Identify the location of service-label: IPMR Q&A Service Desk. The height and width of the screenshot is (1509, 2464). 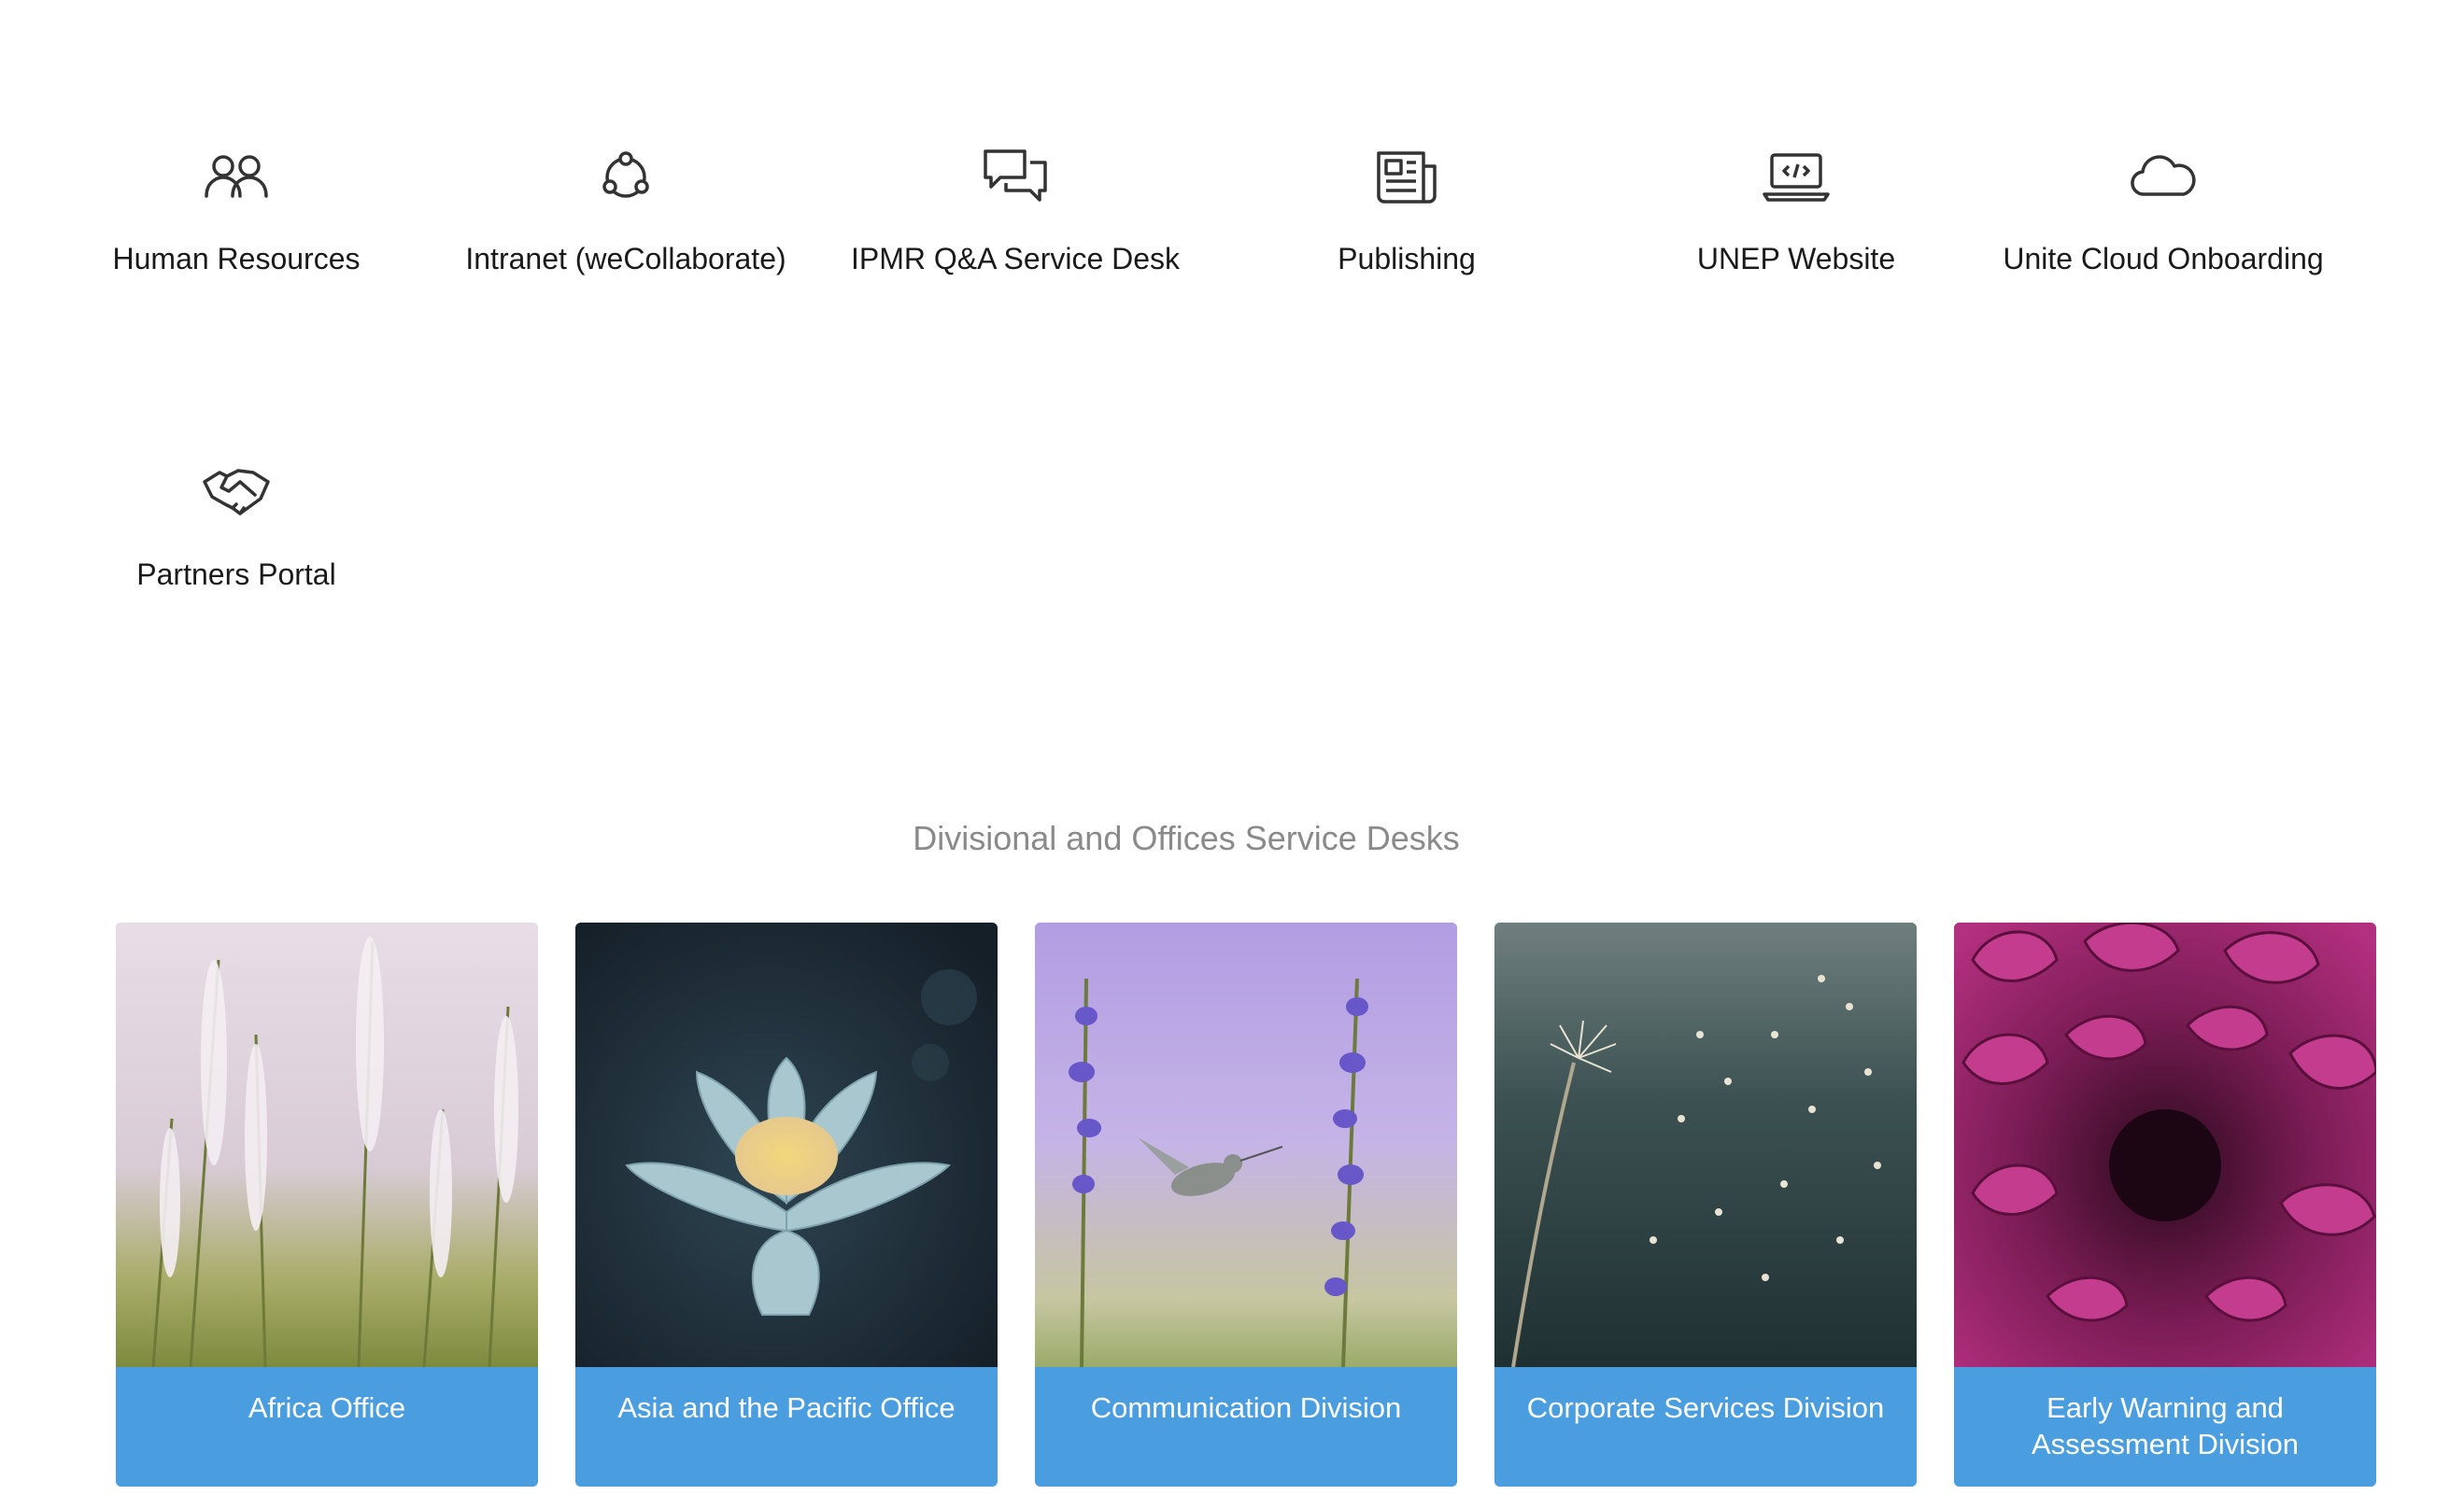
(1015, 258).